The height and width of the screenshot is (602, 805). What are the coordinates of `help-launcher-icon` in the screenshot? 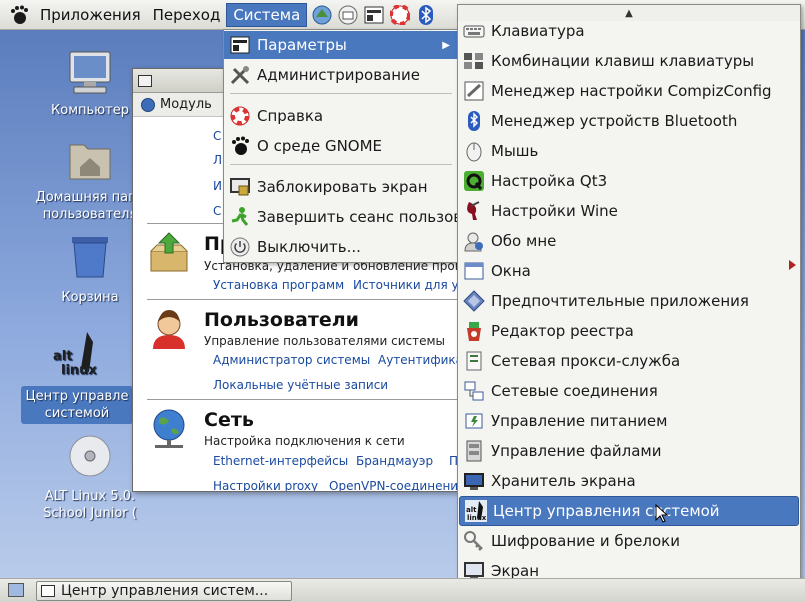 It's located at (400, 15).